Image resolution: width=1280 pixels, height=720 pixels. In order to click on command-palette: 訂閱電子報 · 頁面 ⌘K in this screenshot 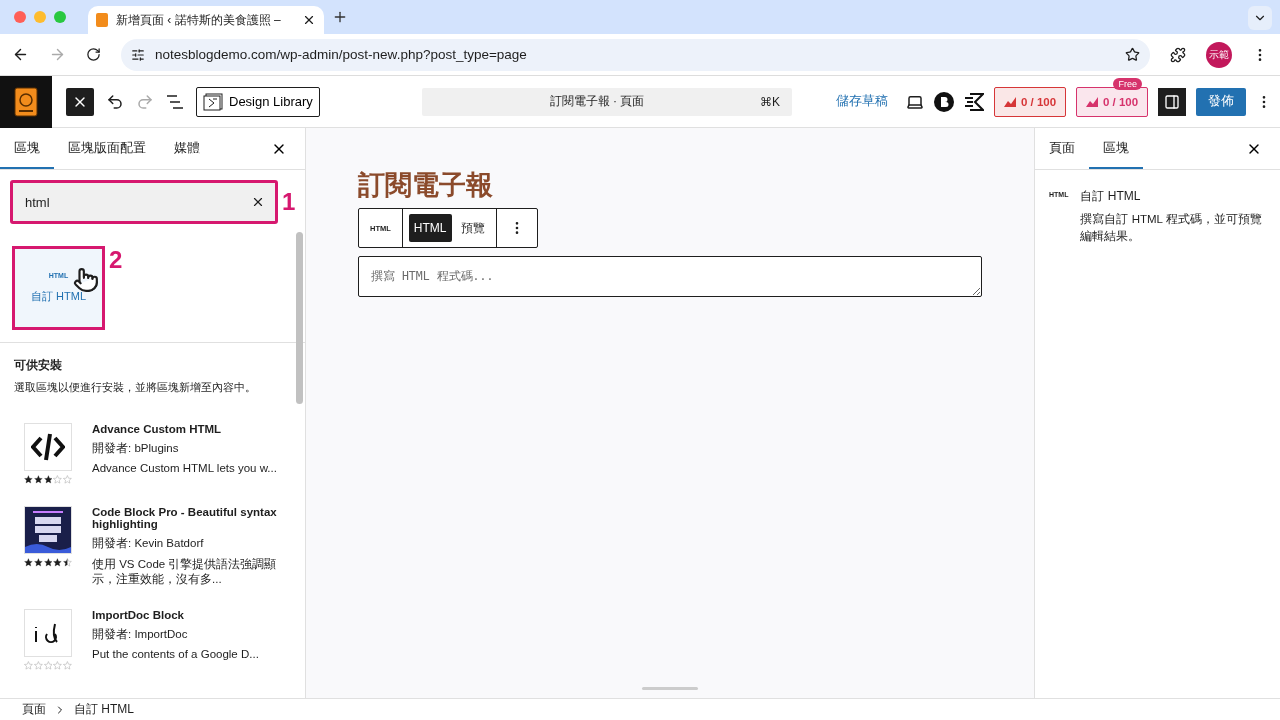, I will do `click(607, 101)`.